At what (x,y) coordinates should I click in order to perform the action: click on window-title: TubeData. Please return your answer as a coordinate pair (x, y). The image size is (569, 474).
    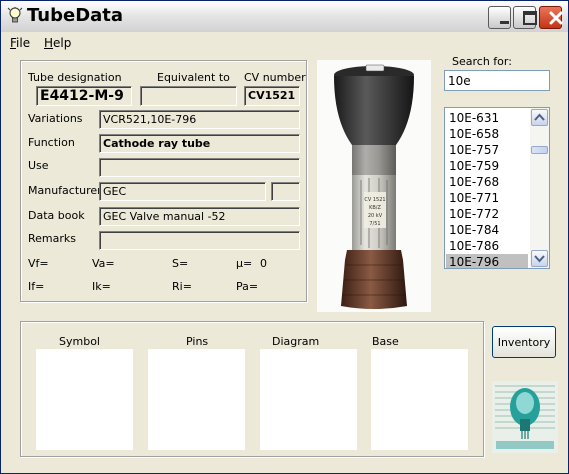
    Looking at the image, I should click on (75, 15).